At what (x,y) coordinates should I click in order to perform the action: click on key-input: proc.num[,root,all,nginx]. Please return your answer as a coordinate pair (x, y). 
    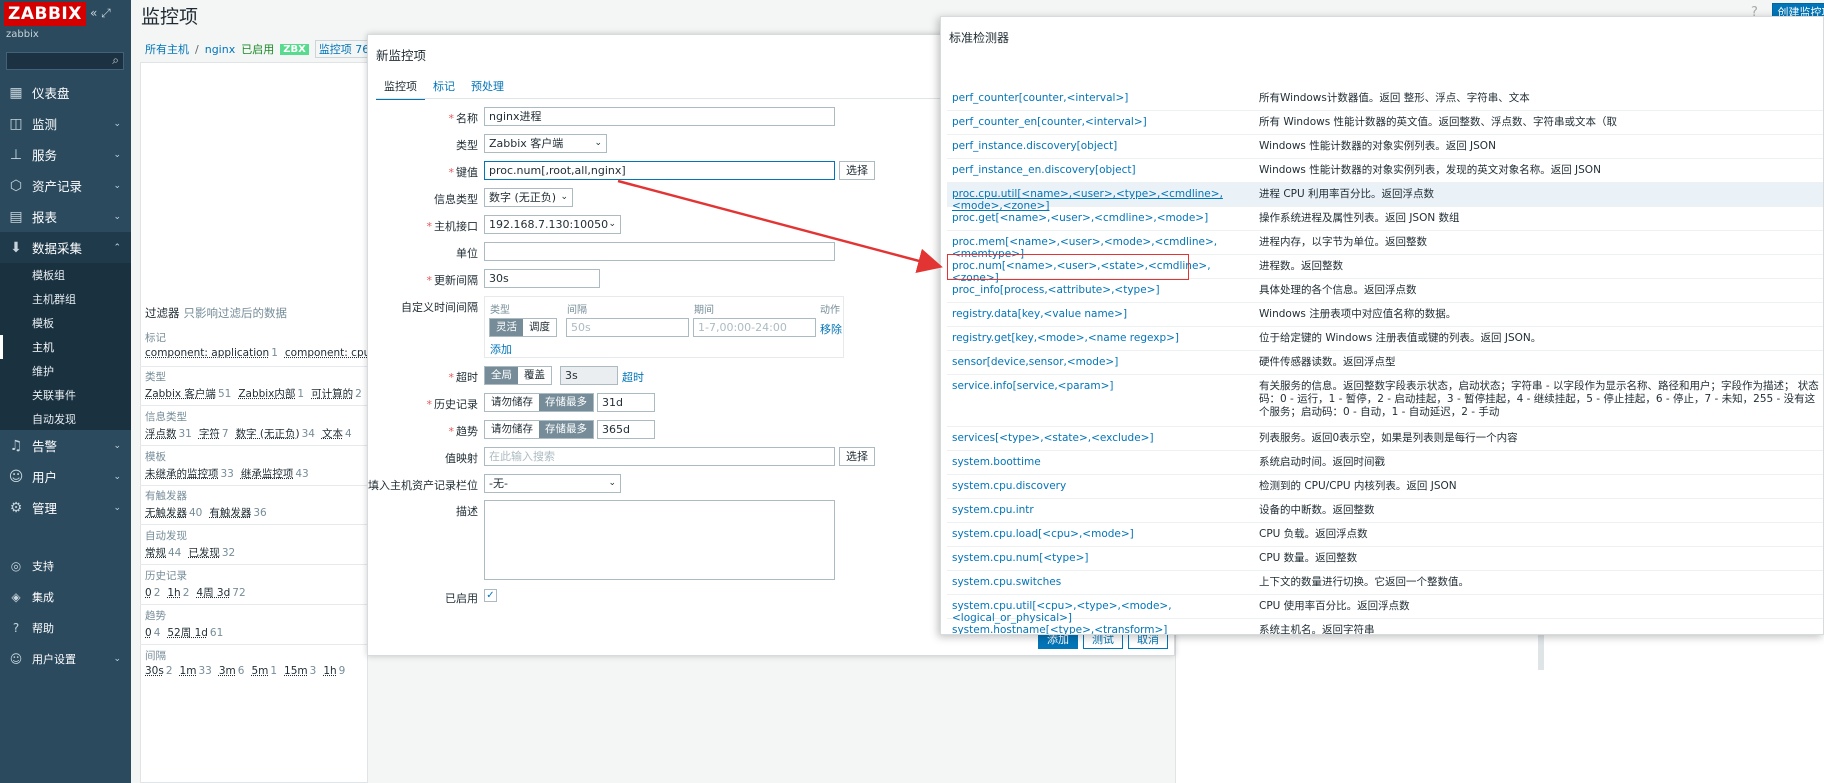
    Looking at the image, I should click on (659, 170).